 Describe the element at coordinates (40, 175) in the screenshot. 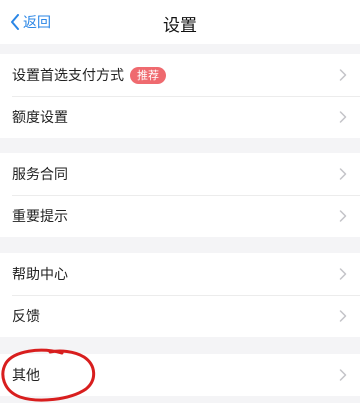

I see `row-label: 服务合同` at that location.